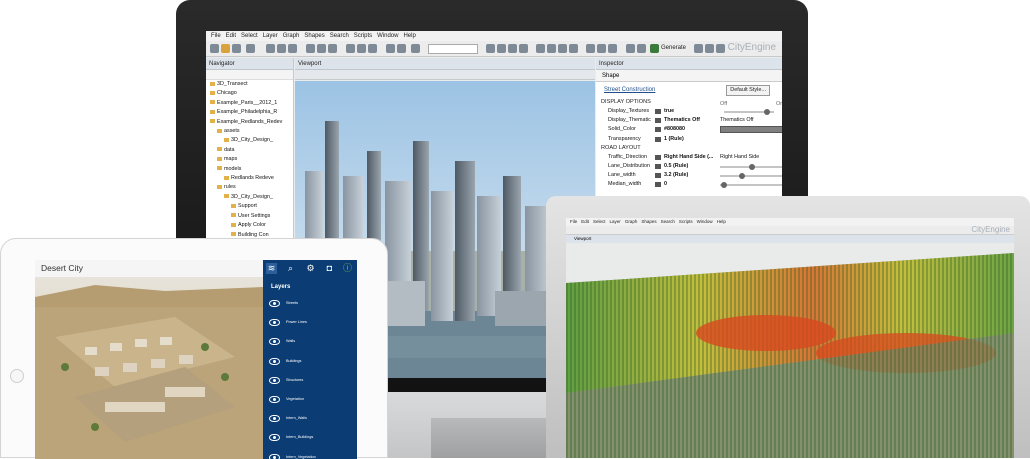  I want to click on shape-tool-icon, so click(361, 48).